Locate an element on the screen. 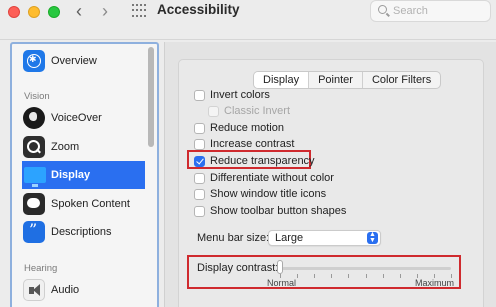 This screenshot has height=307, width=496. chevron-left-icon: ‹ is located at coordinates (79, 11).